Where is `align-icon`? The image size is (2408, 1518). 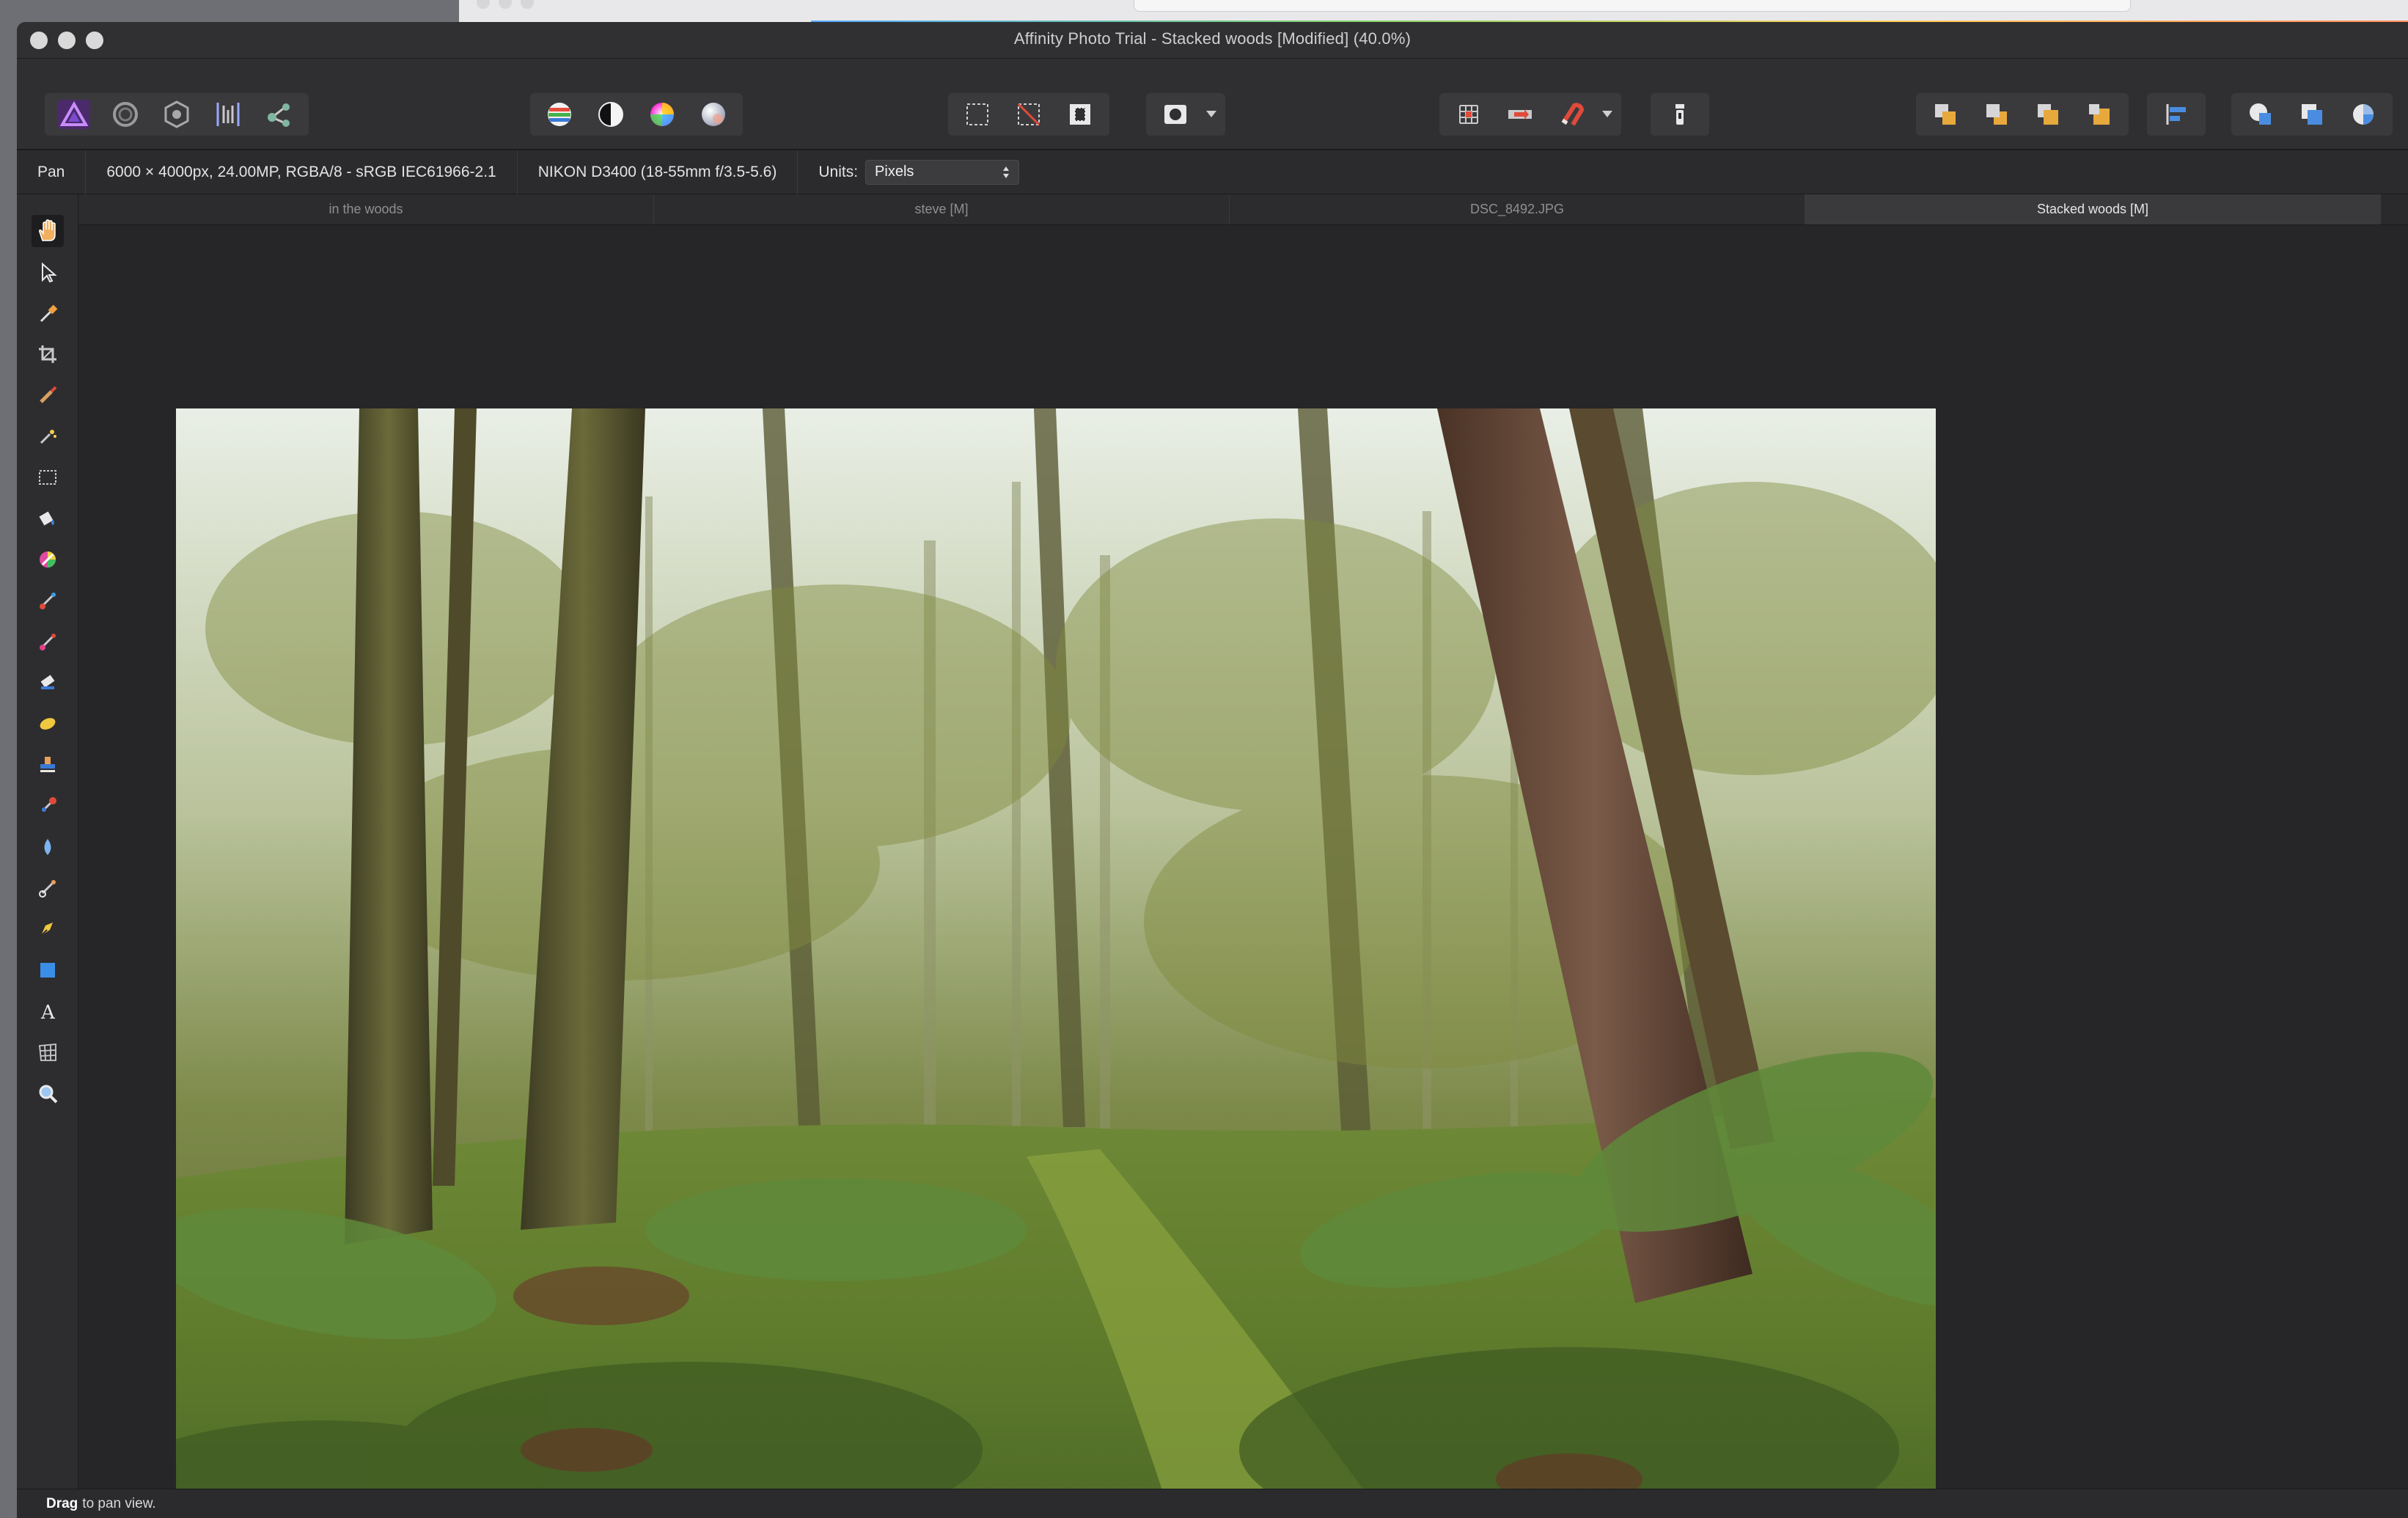
align-icon is located at coordinates (2177, 114).